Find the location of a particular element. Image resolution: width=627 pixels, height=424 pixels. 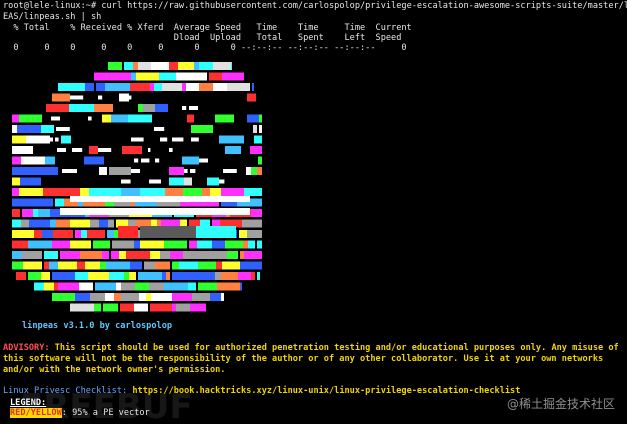

checklist-label: Linux Privesc Checklist: is located at coordinates (65, 391).